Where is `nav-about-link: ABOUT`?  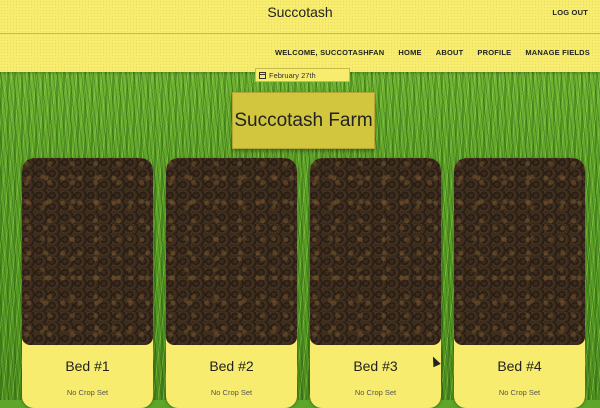 nav-about-link: ABOUT is located at coordinates (450, 52).